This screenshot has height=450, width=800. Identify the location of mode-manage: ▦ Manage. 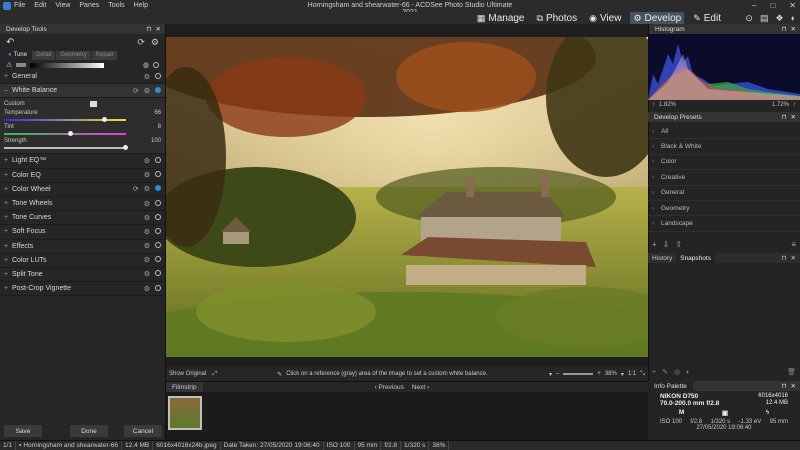
(501, 18).